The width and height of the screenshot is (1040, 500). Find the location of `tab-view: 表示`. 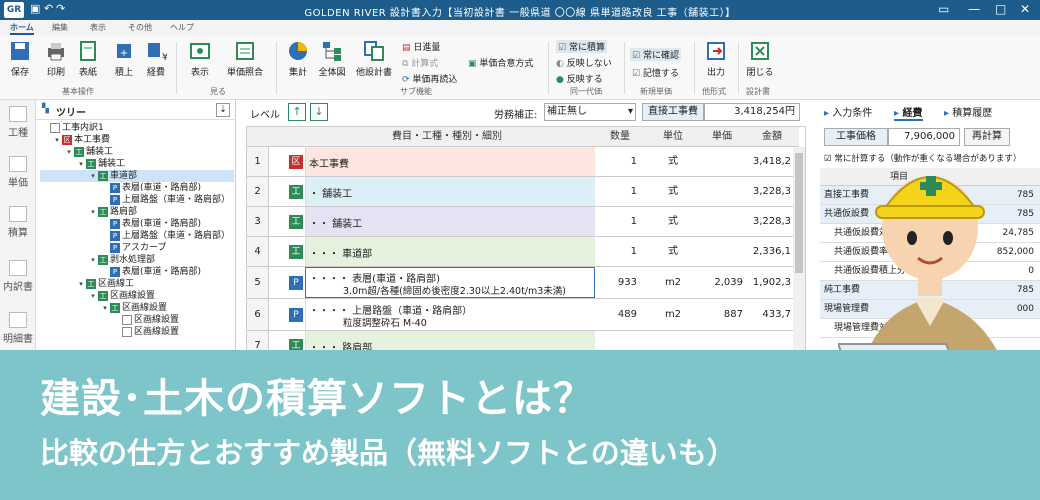

tab-view: 表示 is located at coordinates (98, 27).